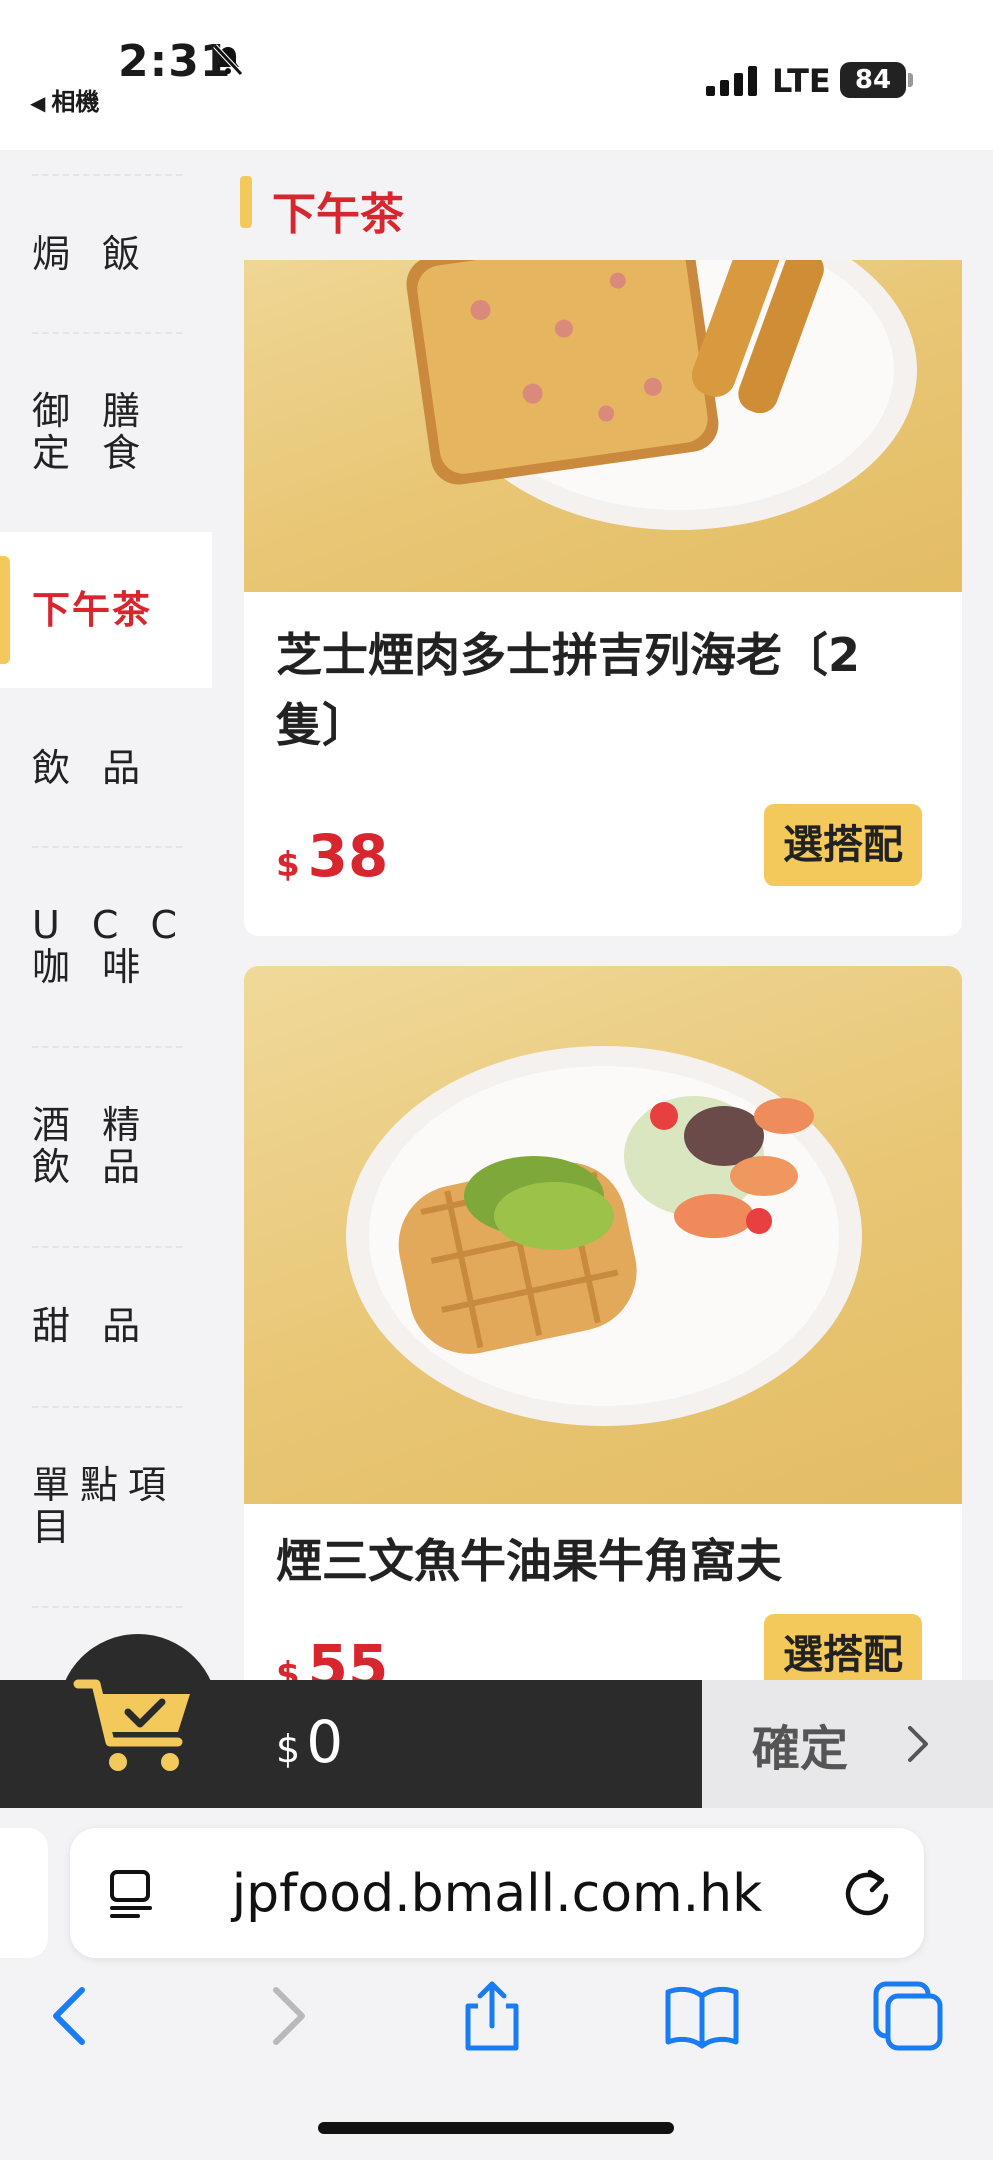  What do you see at coordinates (568, 690) in the screenshot?
I see `product-name: 芝士煙肉多士拼吉列海老〔2隻〕` at bounding box center [568, 690].